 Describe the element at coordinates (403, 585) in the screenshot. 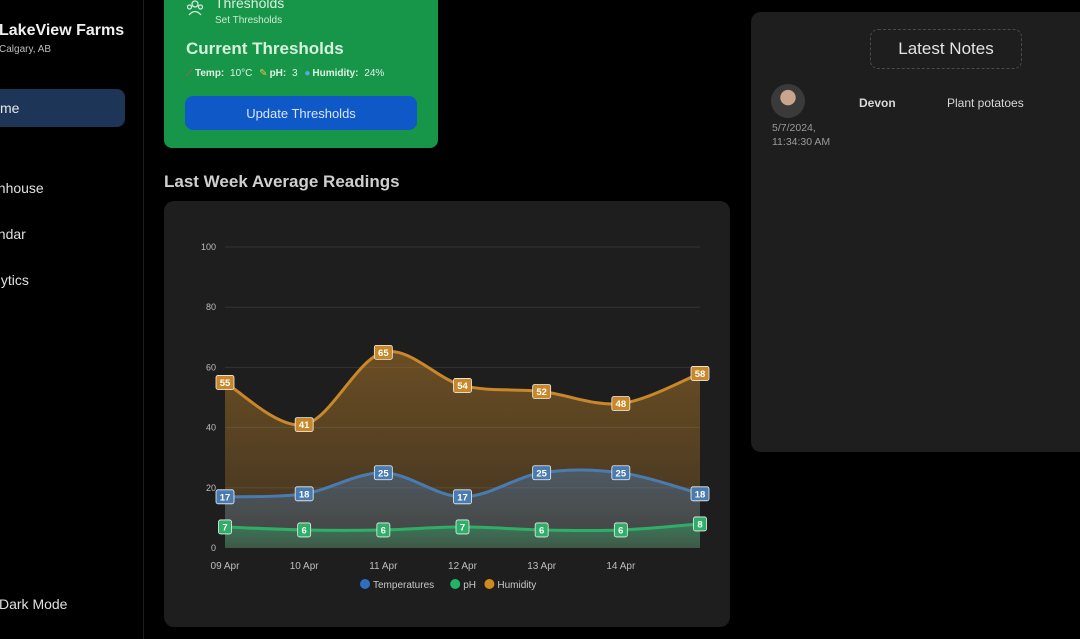

I see `legend-label: Temperatures` at that location.